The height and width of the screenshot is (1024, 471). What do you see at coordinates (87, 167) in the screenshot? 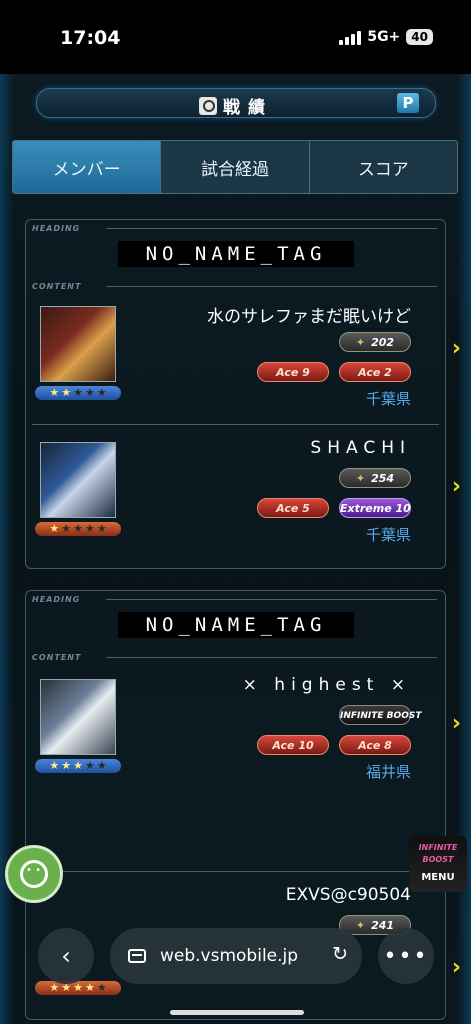
I see `tab-members: メンバー` at bounding box center [87, 167].